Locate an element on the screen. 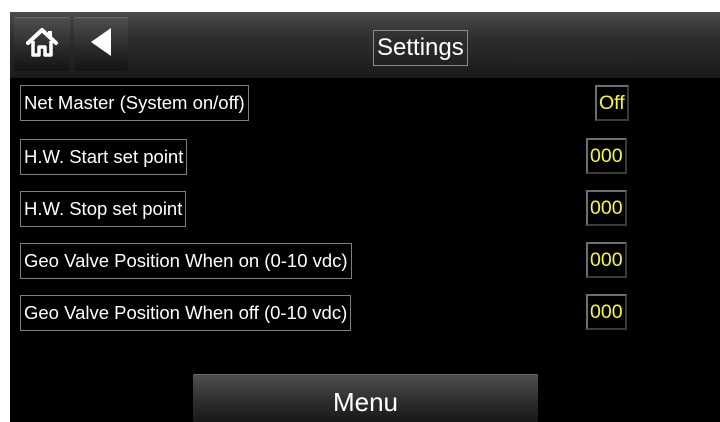 The width and height of the screenshot is (720, 422). home-button is located at coordinates (42, 44).